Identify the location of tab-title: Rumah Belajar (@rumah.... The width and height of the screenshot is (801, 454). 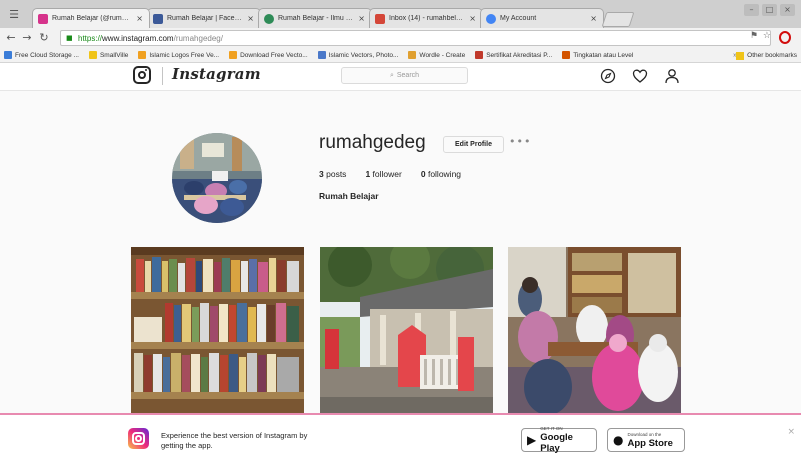
(92, 18).